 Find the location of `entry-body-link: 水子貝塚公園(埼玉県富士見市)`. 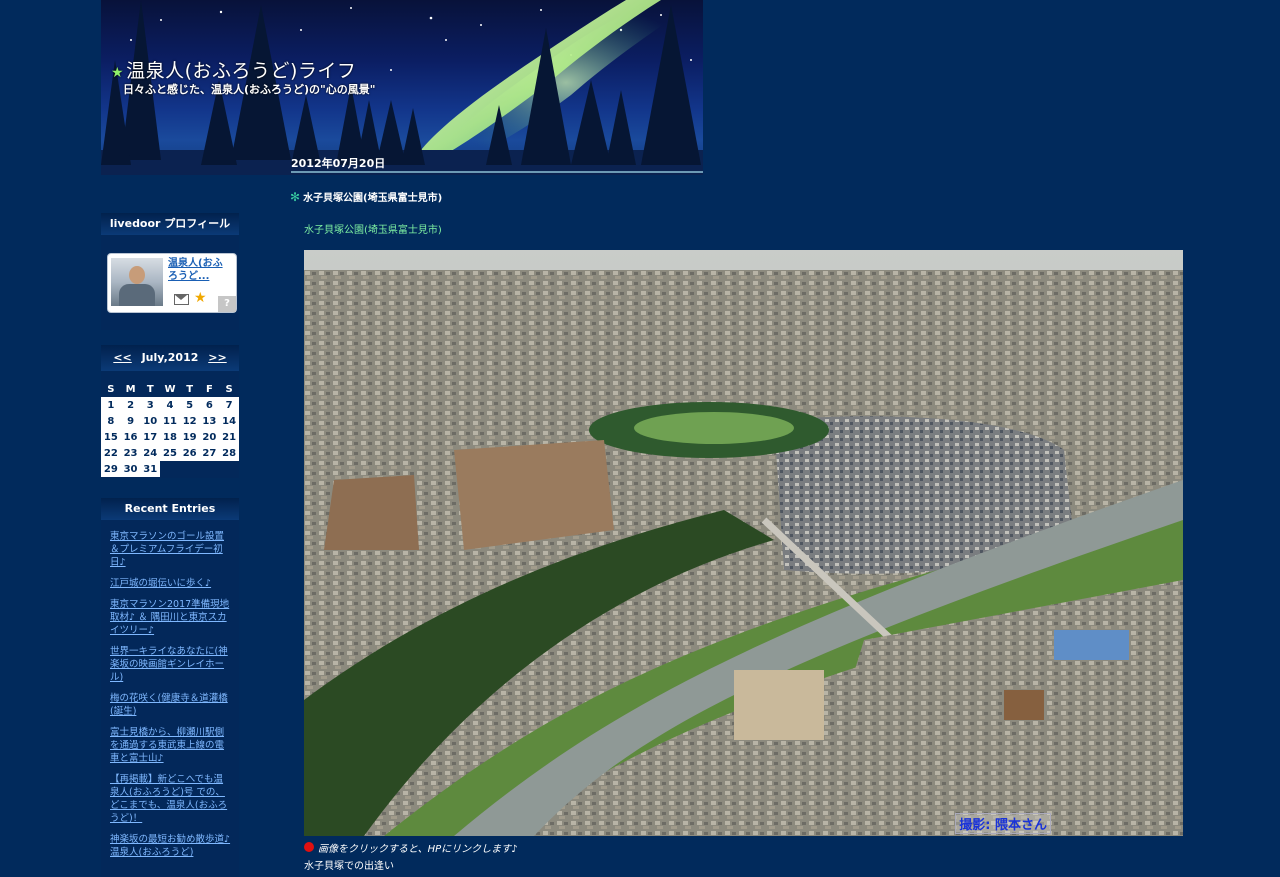

entry-body-link: 水子貝塚公園(埼玉県富士見市) is located at coordinates (373, 228).